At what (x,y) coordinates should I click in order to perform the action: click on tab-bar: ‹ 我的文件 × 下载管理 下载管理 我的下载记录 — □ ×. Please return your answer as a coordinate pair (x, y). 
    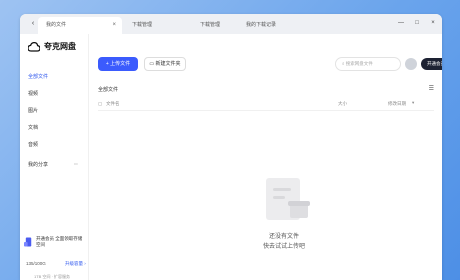
    Looking at the image, I should click on (231, 24).